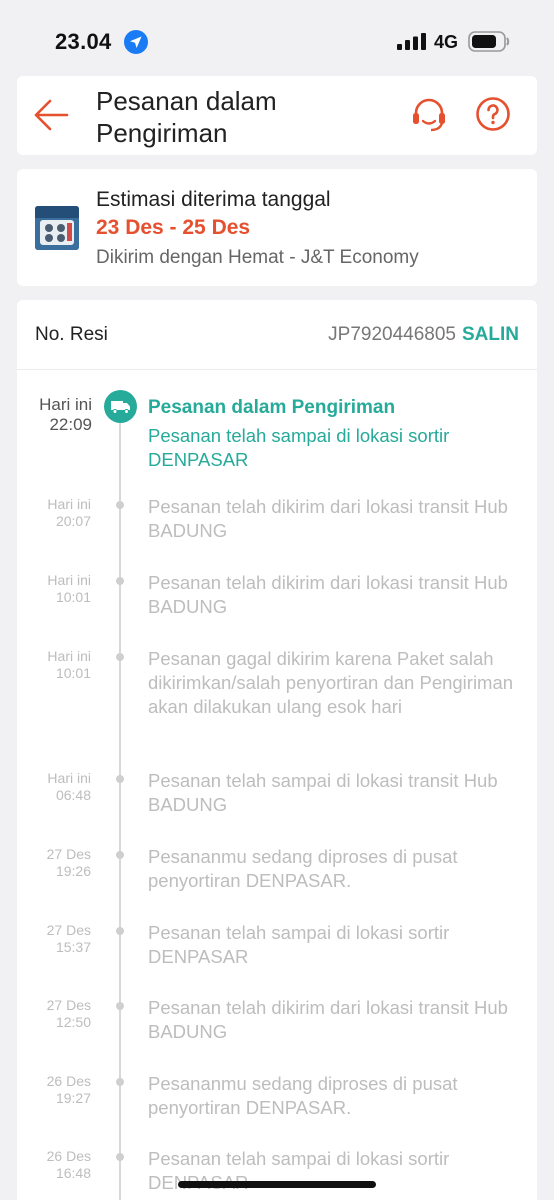 The image size is (554, 1200). I want to click on tracking-number: JP7920446805, so click(392, 334).